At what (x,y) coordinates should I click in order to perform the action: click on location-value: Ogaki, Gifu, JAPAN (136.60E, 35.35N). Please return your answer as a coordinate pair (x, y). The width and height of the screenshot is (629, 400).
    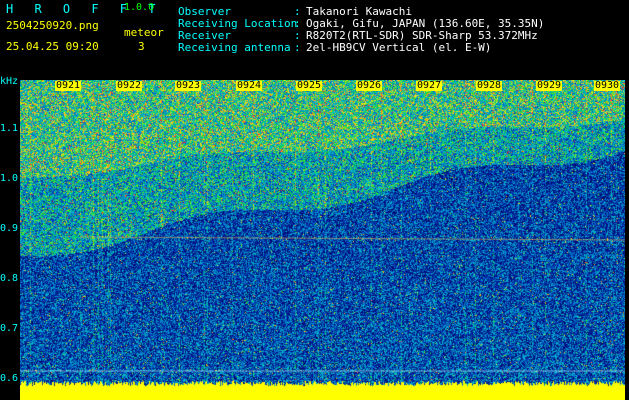
    Looking at the image, I should click on (425, 23).